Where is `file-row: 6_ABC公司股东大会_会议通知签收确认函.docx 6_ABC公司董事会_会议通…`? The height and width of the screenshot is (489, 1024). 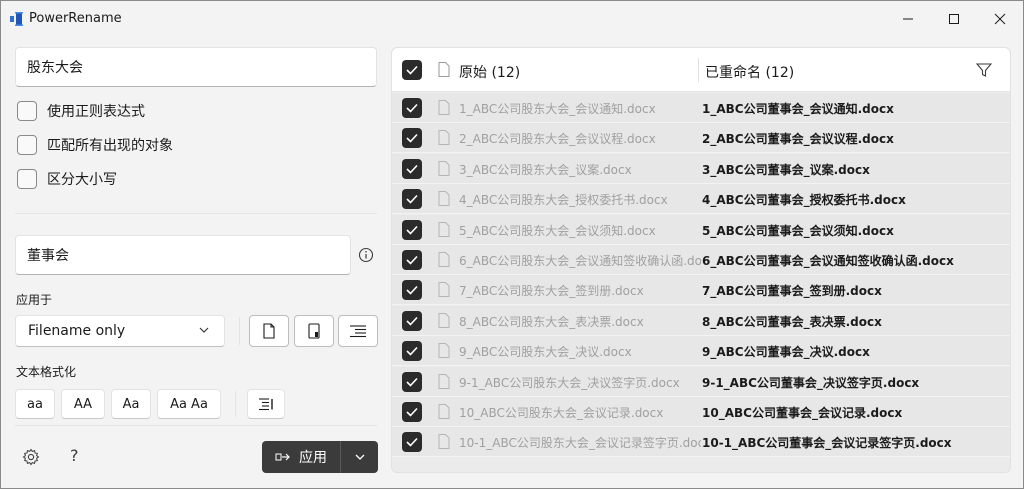 file-row: 6_ABC公司股东大会_会议通知签收确认函.docx 6_ABC公司董事会_会议通… is located at coordinates (701, 260).